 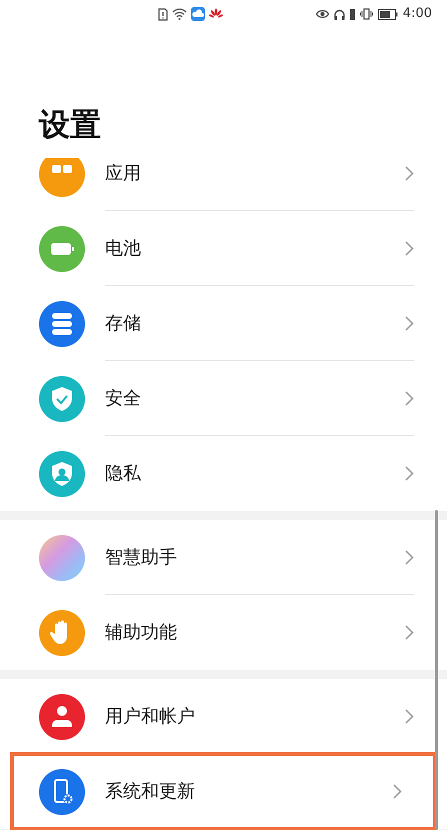 I want to click on storage-icon, so click(x=62, y=323).